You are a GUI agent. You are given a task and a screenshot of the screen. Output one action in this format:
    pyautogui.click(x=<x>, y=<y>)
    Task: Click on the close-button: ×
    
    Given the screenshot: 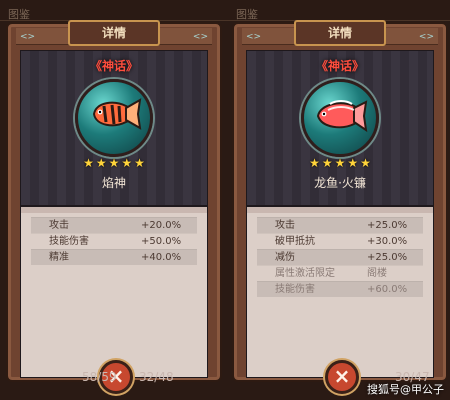 What is the action you would take?
    pyautogui.click(x=342, y=377)
    